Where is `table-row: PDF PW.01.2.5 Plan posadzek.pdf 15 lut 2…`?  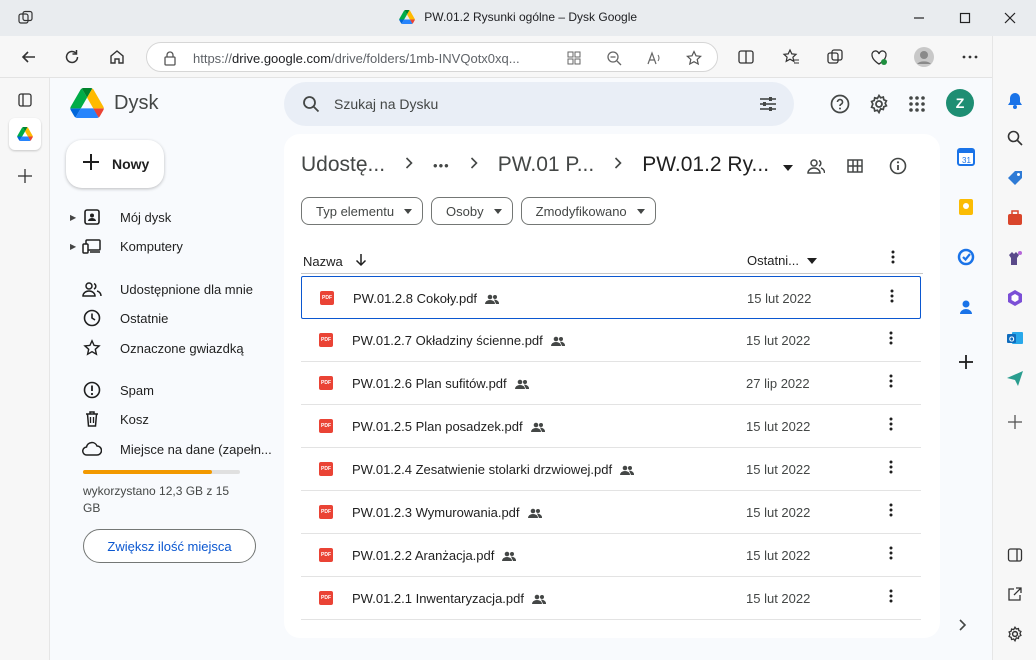 table-row: PDF PW.01.2.5 Plan posadzek.pdf 15 lut 2… is located at coordinates (611, 426).